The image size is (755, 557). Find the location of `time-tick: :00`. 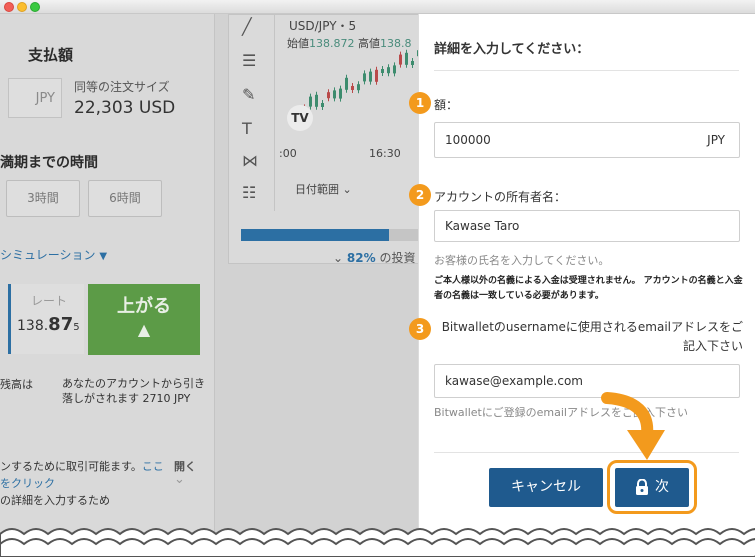

time-tick: :00 is located at coordinates (288, 153).